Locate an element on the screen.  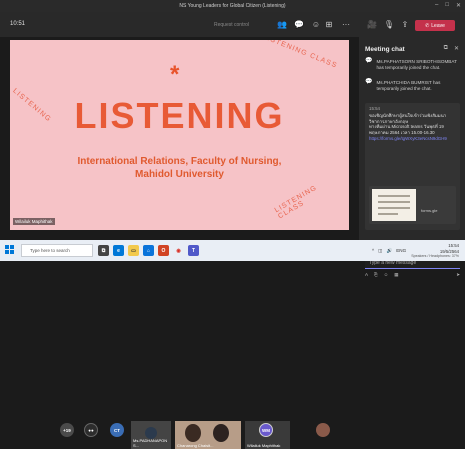
more-actions-icon: ··· is located at coordinates (346, 24).